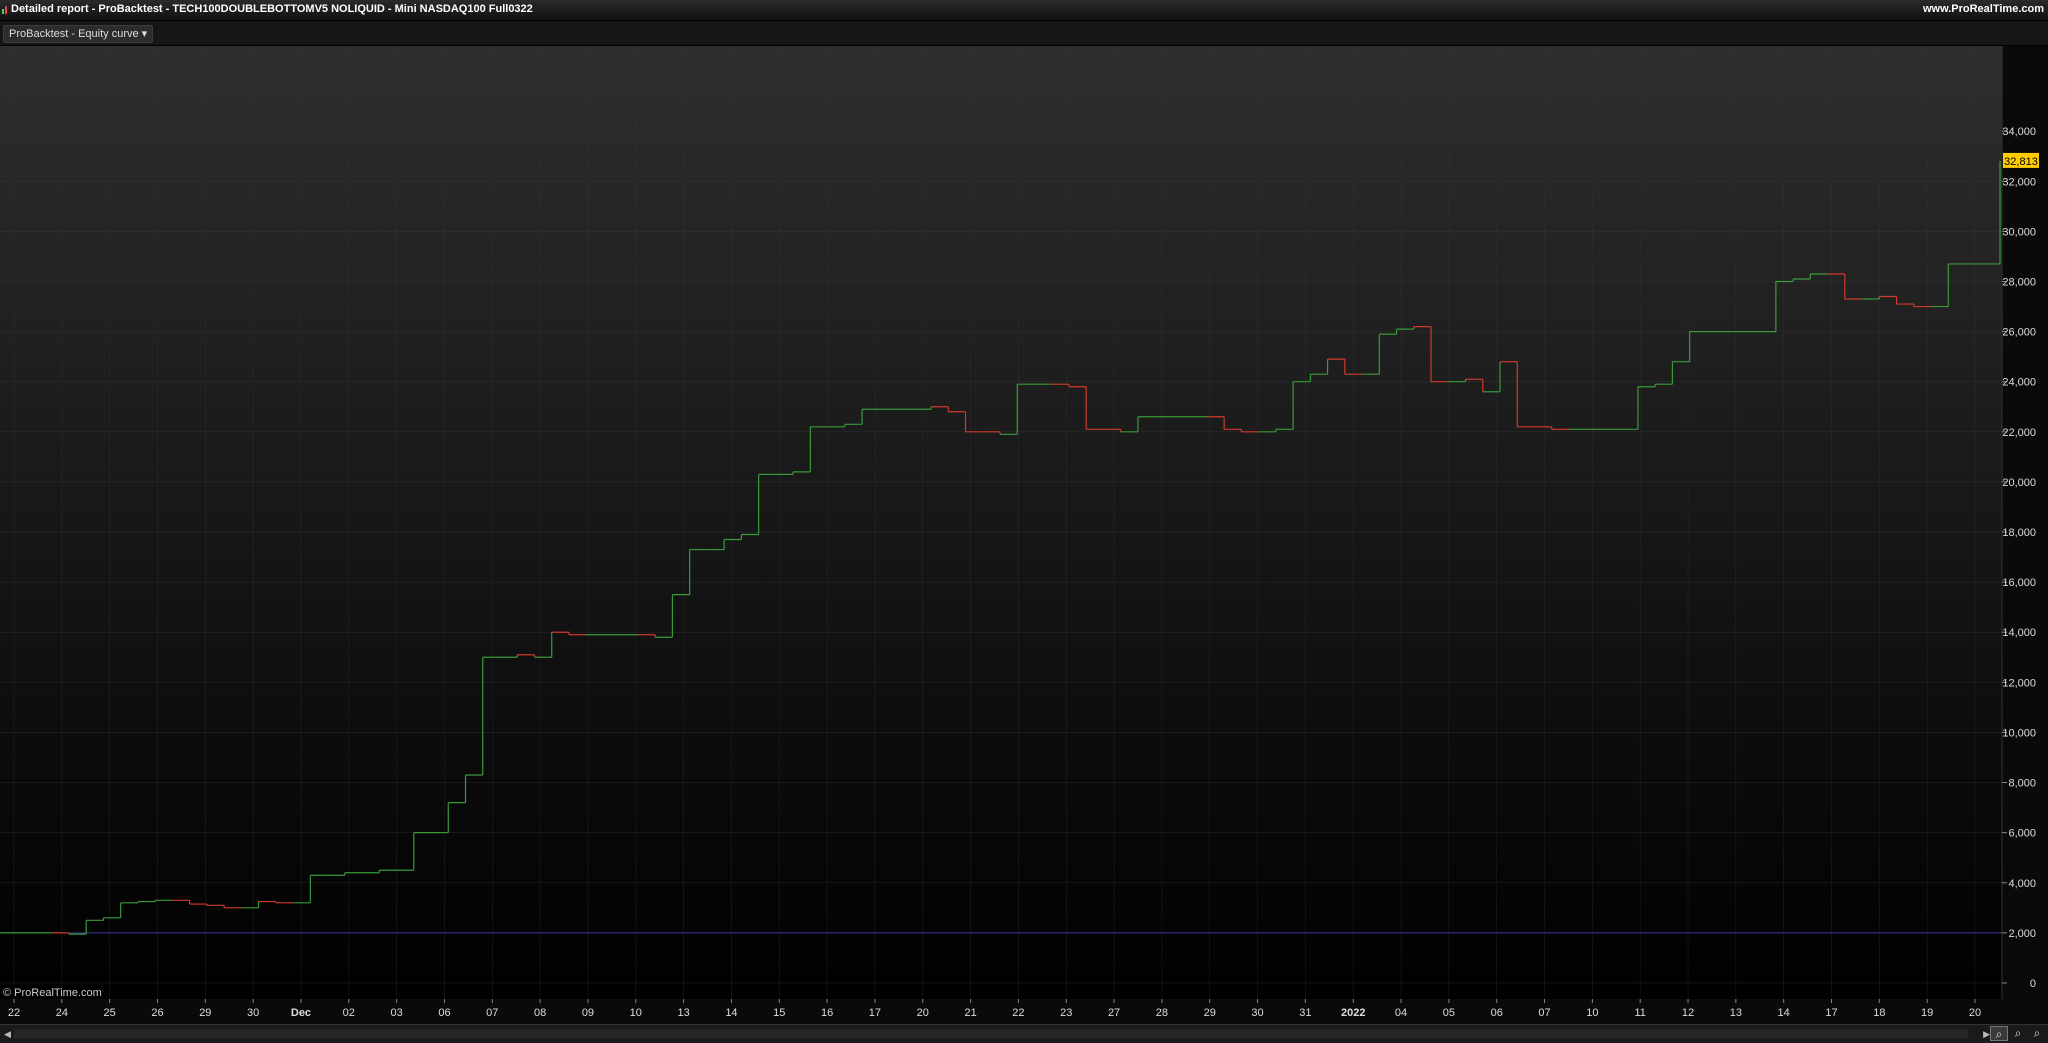 The width and height of the screenshot is (2048, 1043). I want to click on x-tick-label: 16, so click(827, 1013).